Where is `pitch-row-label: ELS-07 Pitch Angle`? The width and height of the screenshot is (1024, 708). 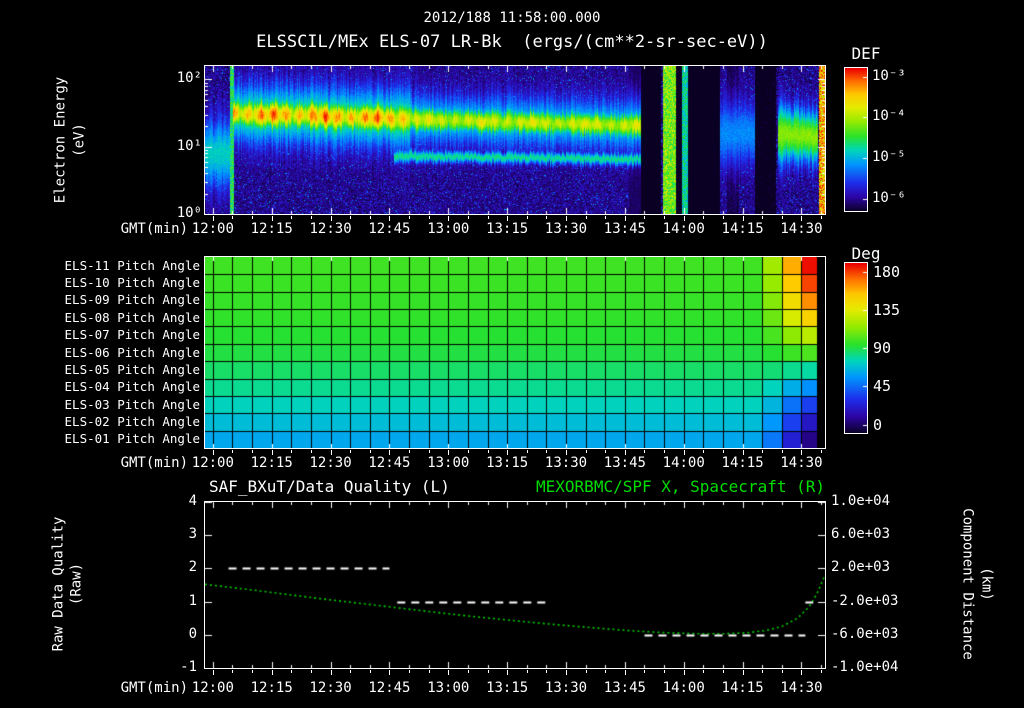 pitch-row-label: ELS-07 Pitch Angle is located at coordinates (132, 335).